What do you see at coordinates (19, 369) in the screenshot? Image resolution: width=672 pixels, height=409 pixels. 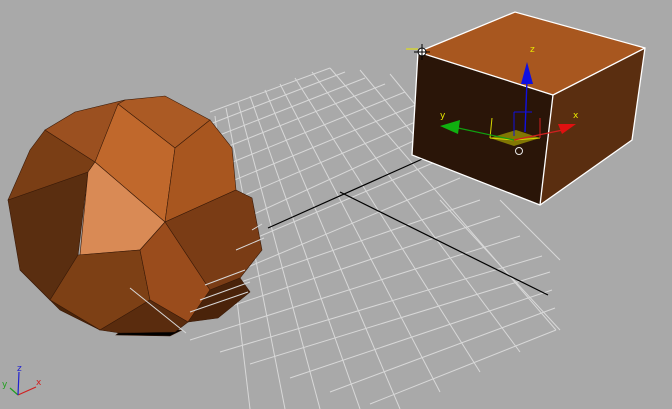 I see `tripod-z-label: z` at bounding box center [19, 369].